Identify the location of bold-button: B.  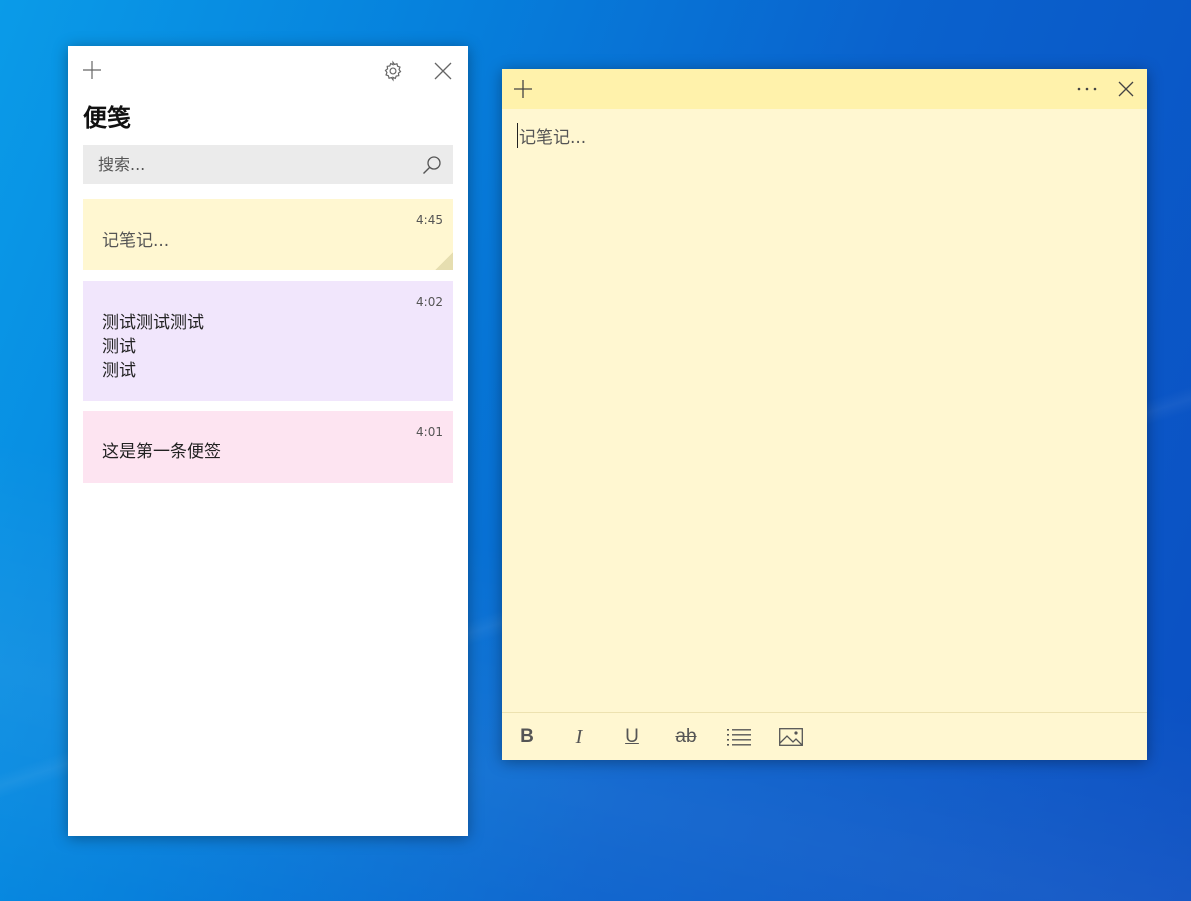
(527, 737).